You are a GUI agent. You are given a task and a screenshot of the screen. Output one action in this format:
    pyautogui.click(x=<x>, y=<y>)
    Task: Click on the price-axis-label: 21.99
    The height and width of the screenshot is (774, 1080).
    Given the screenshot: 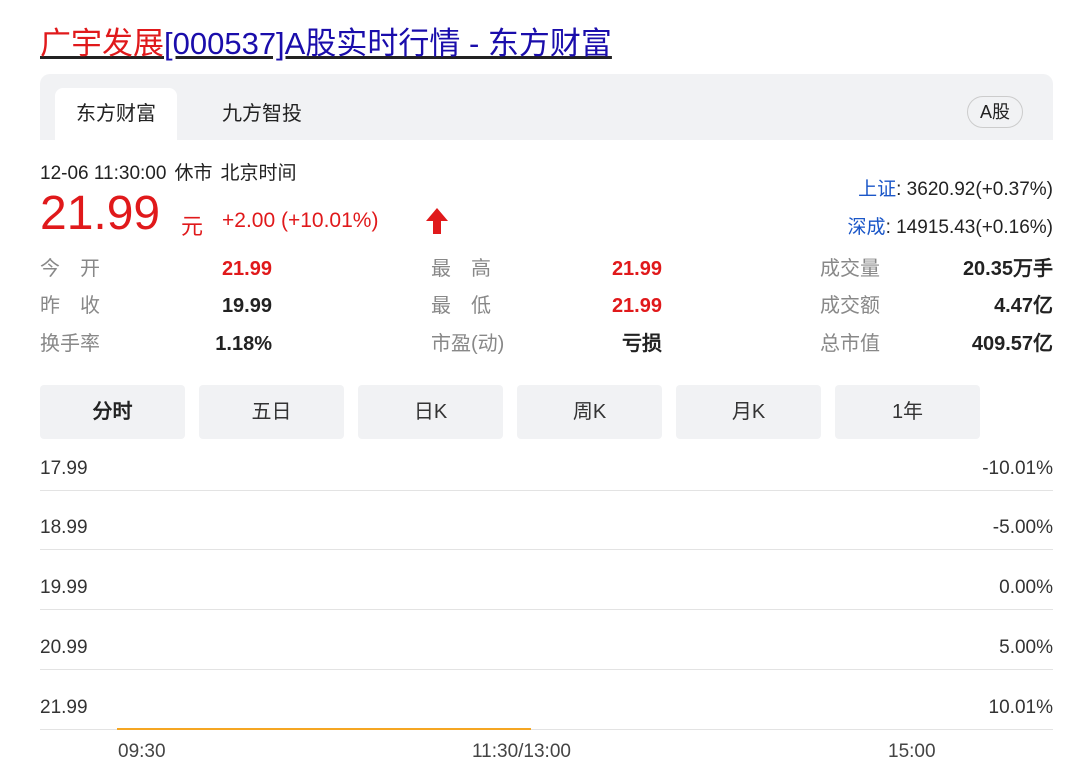 What is the action you would take?
    pyautogui.click(x=64, y=707)
    